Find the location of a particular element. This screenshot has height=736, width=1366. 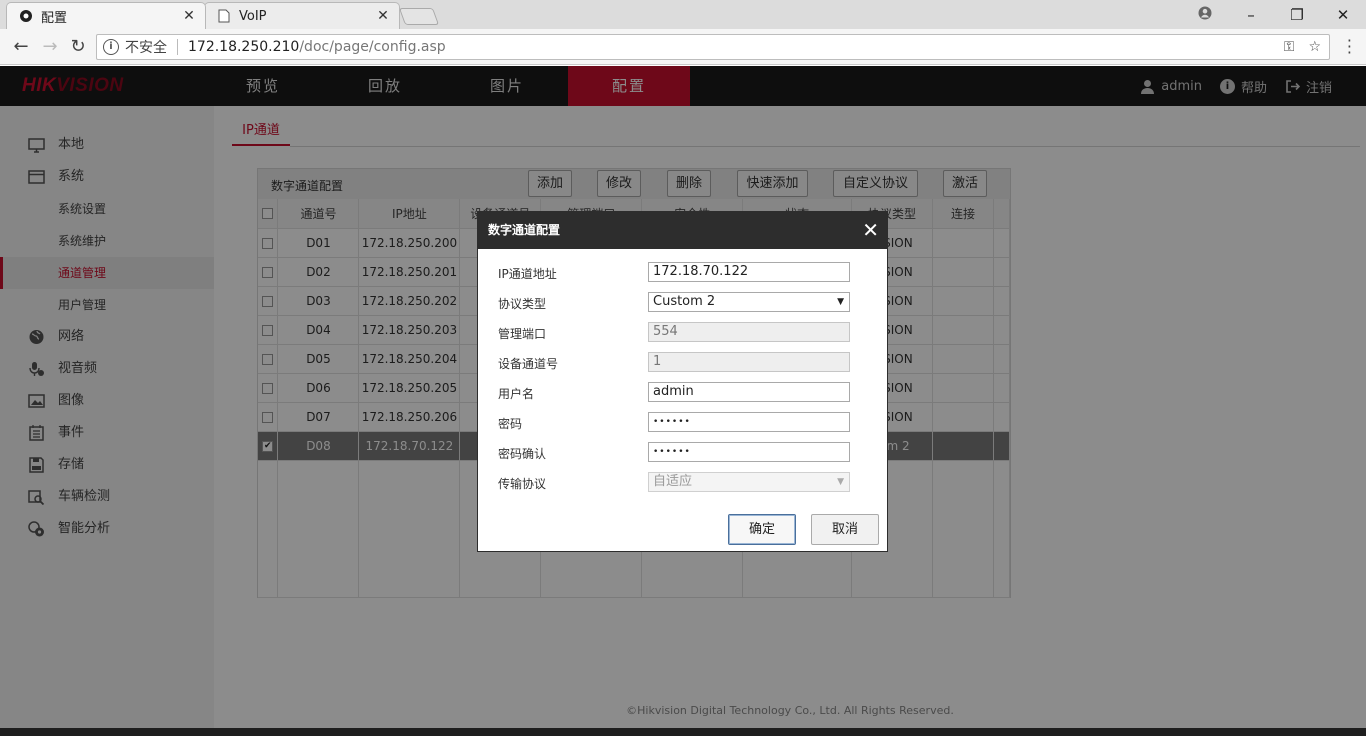

field-transport-protocol: 传输协议 自适应 is located at coordinates (678, 483).